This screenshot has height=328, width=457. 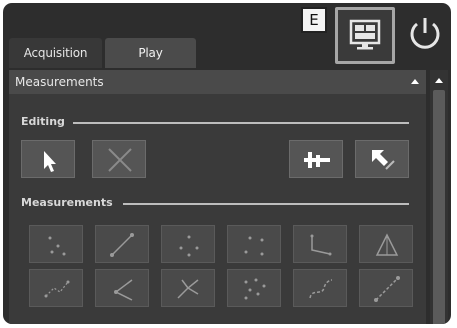 I want to click on calibrate-tool-button, so click(x=316, y=159).